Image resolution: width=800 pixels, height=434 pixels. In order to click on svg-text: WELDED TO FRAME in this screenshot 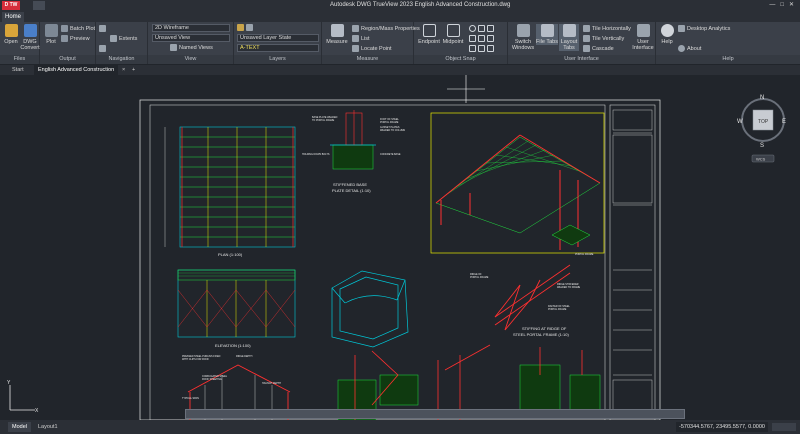, I will do `click(569, 287)`.